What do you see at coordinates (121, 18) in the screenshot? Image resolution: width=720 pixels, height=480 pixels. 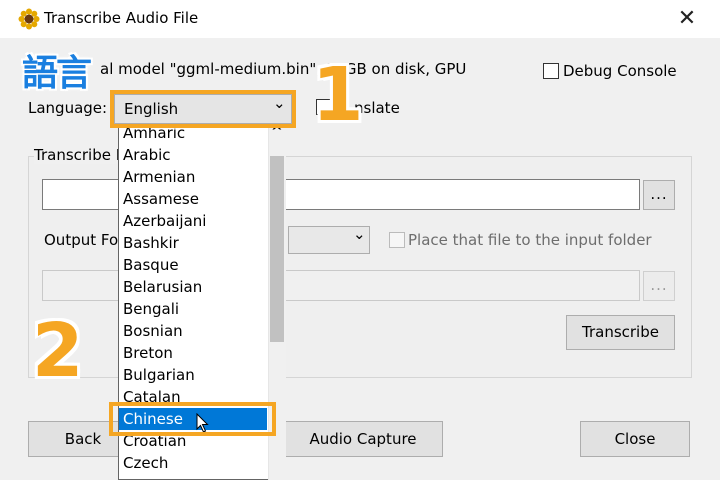 I see `window-title: Transcribe Audio File` at bounding box center [121, 18].